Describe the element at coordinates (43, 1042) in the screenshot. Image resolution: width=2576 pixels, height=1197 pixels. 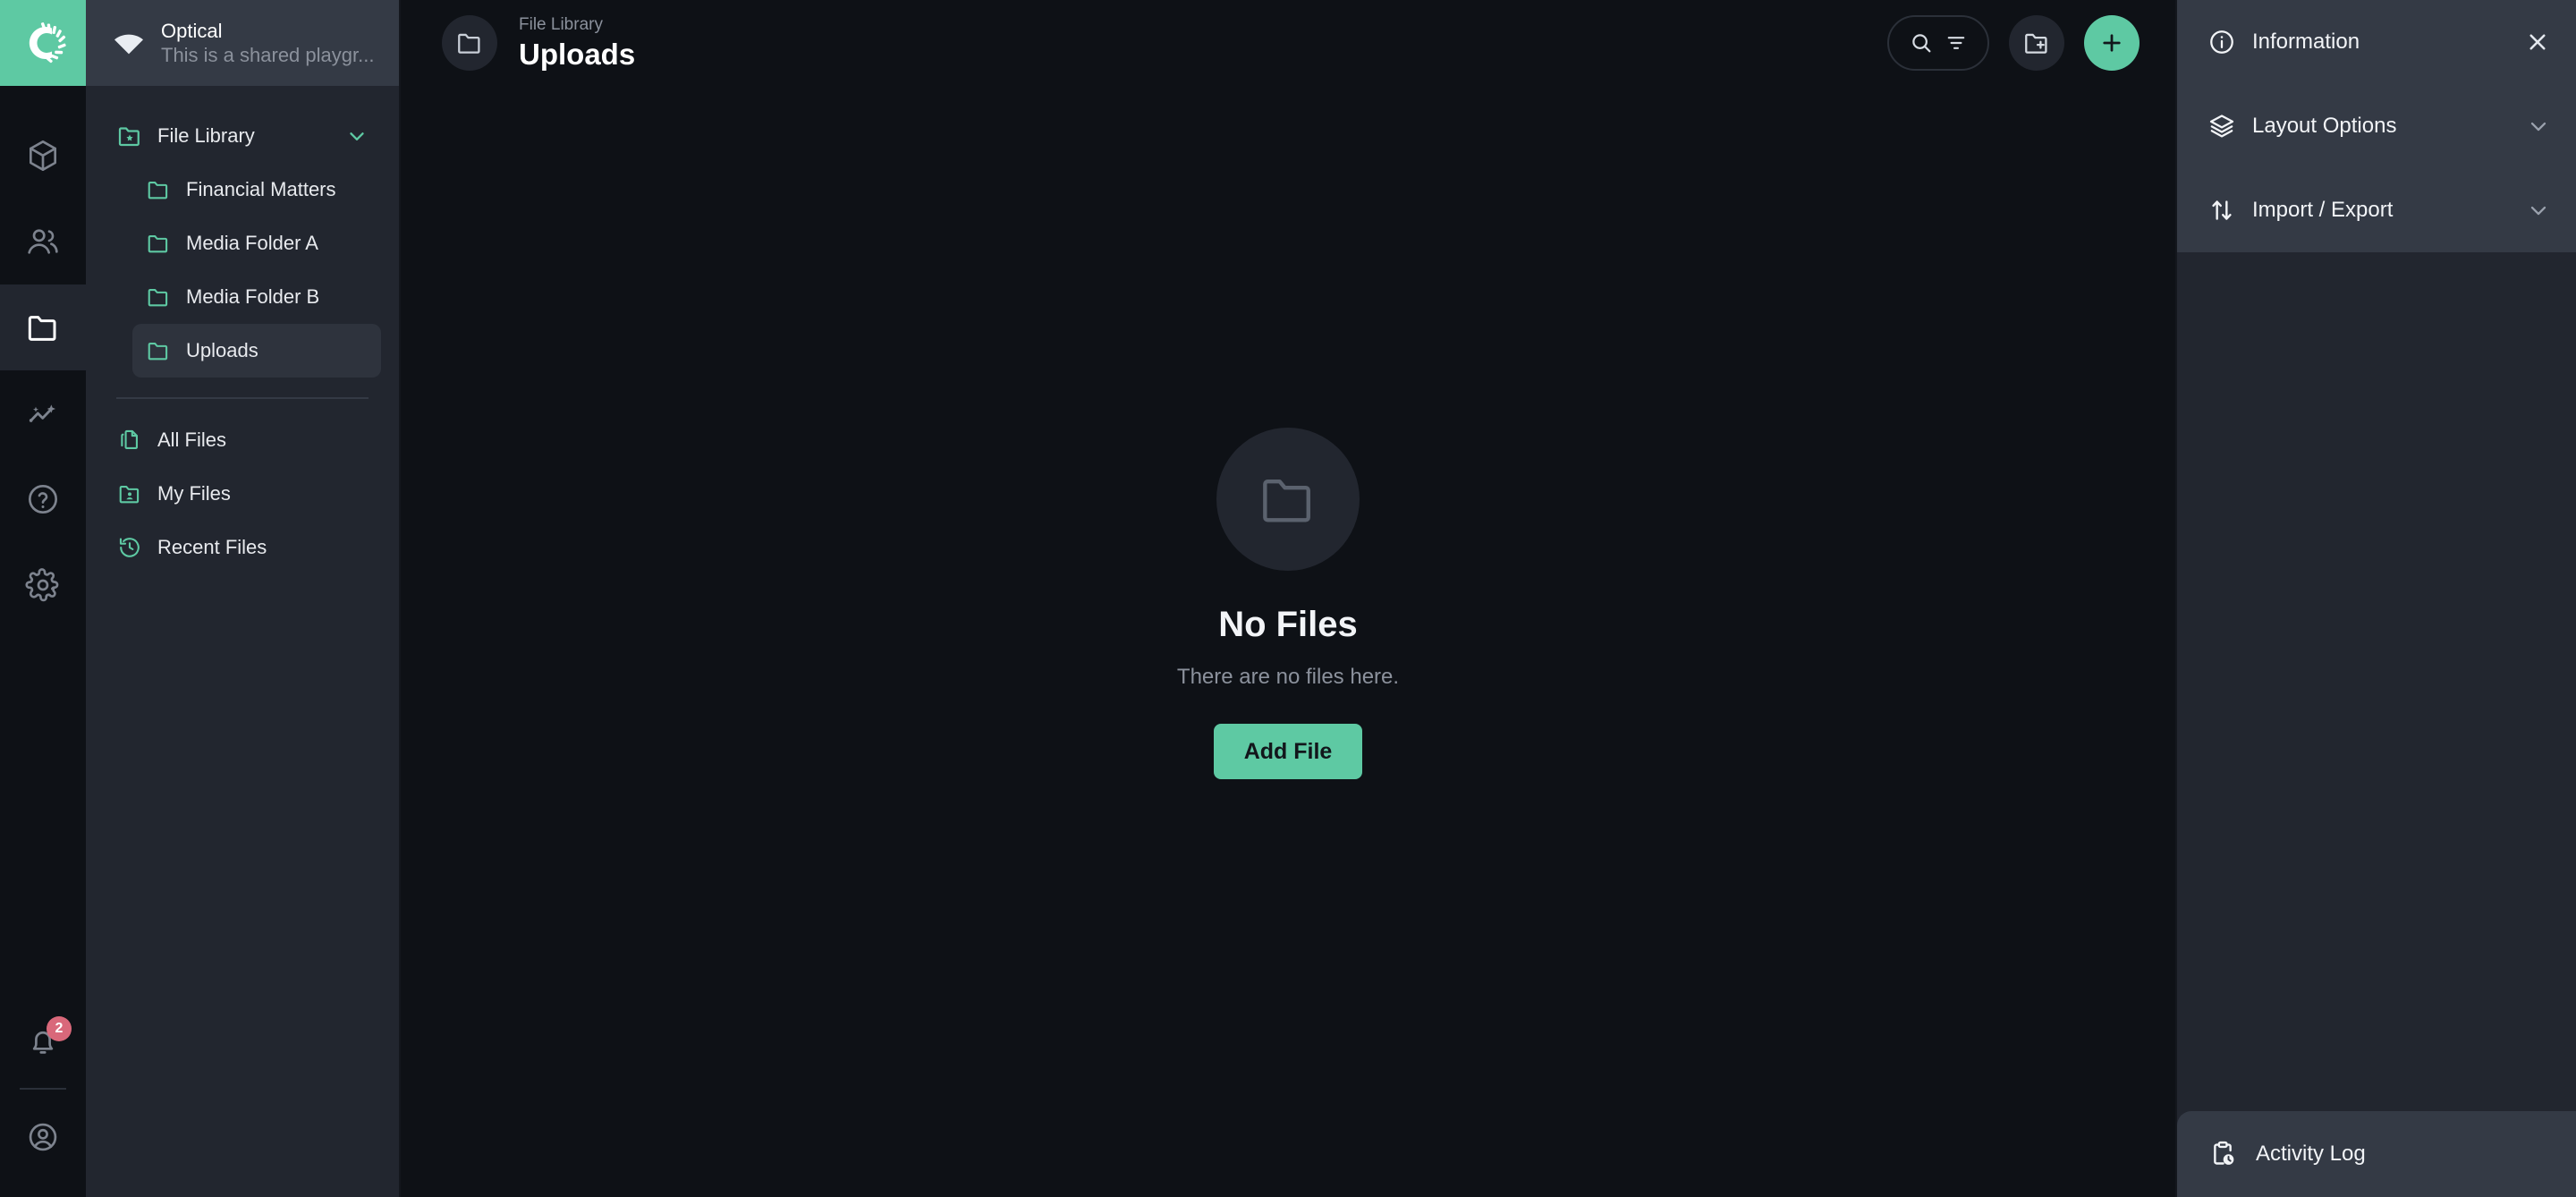
I see `notifications-button: 2` at that location.